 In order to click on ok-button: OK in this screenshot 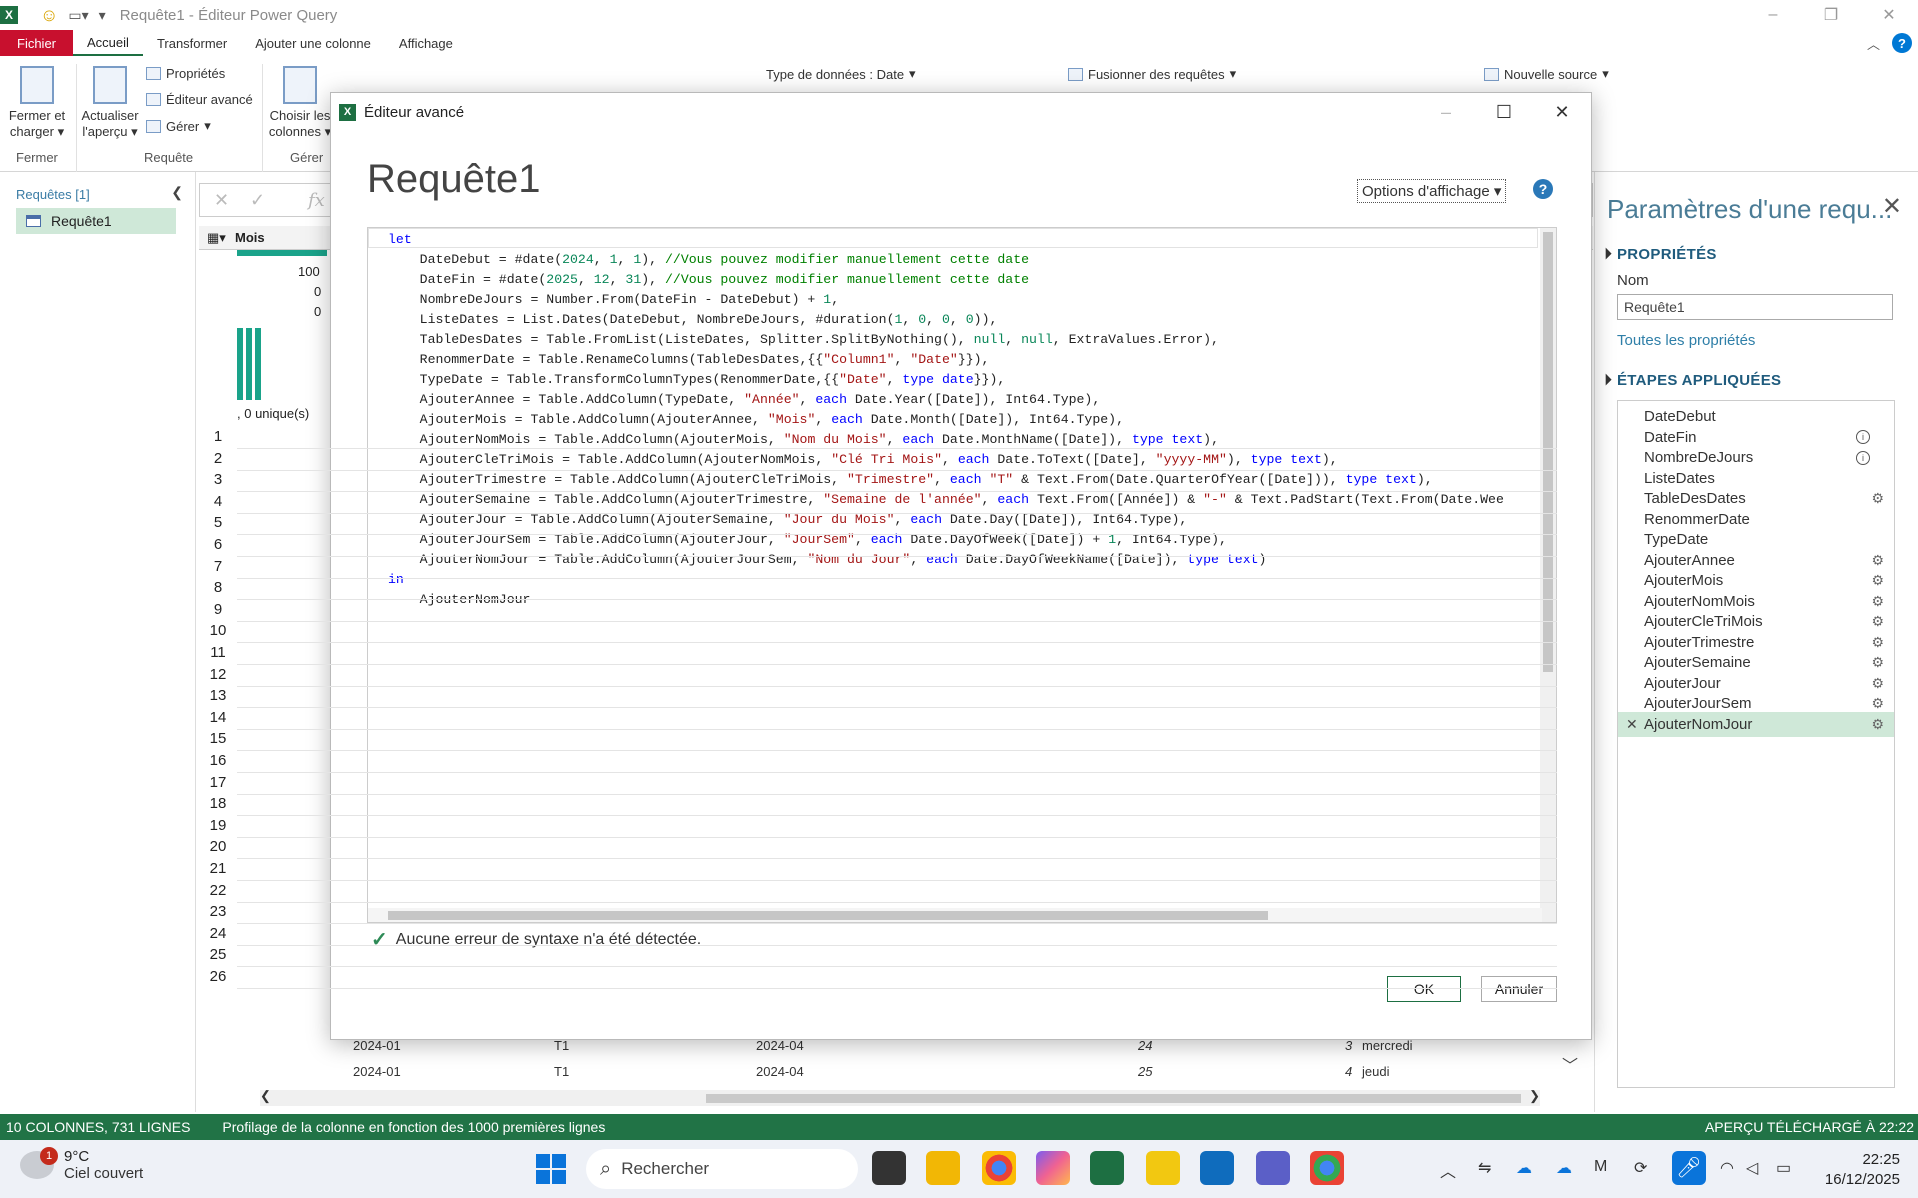, I will do `click(1424, 989)`.